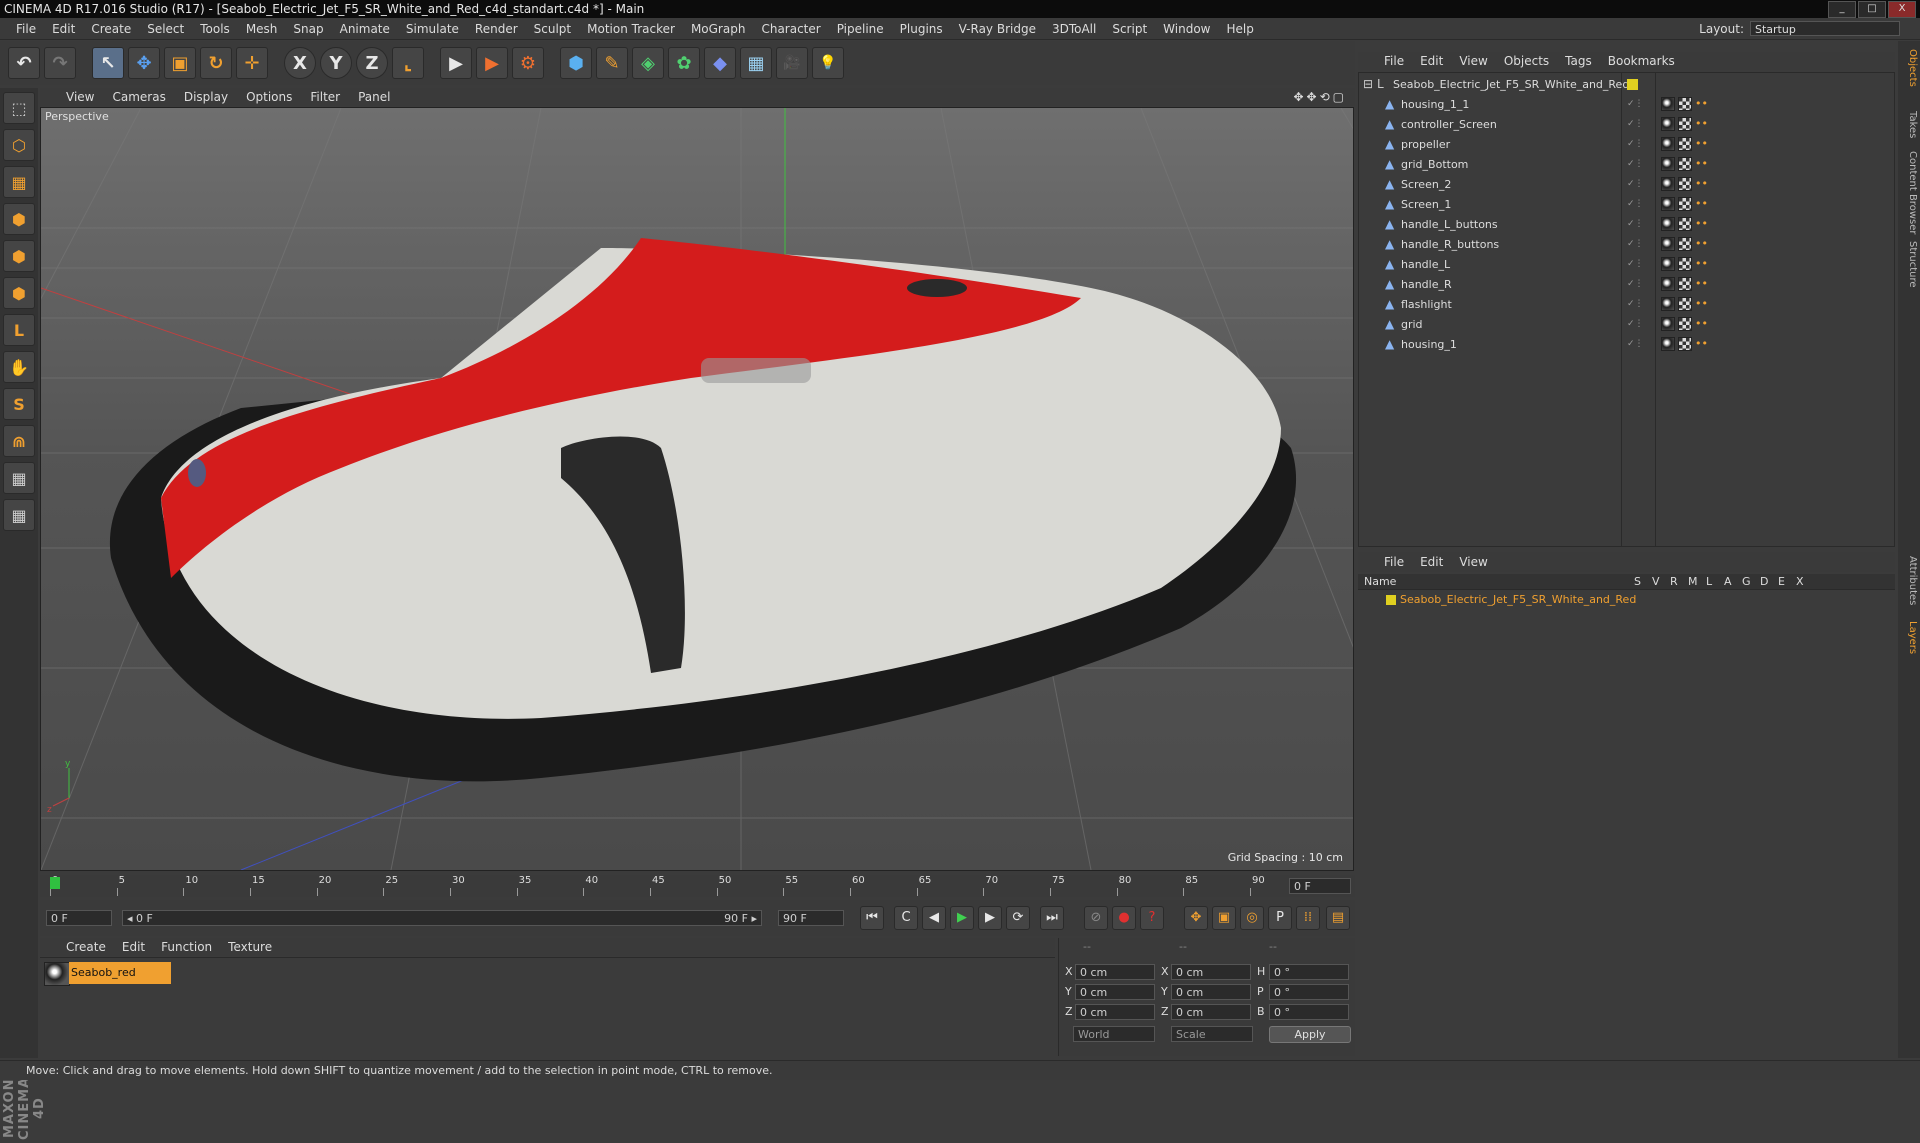  What do you see at coordinates (1872, 9) in the screenshot?
I see `maximize-button: □` at bounding box center [1872, 9].